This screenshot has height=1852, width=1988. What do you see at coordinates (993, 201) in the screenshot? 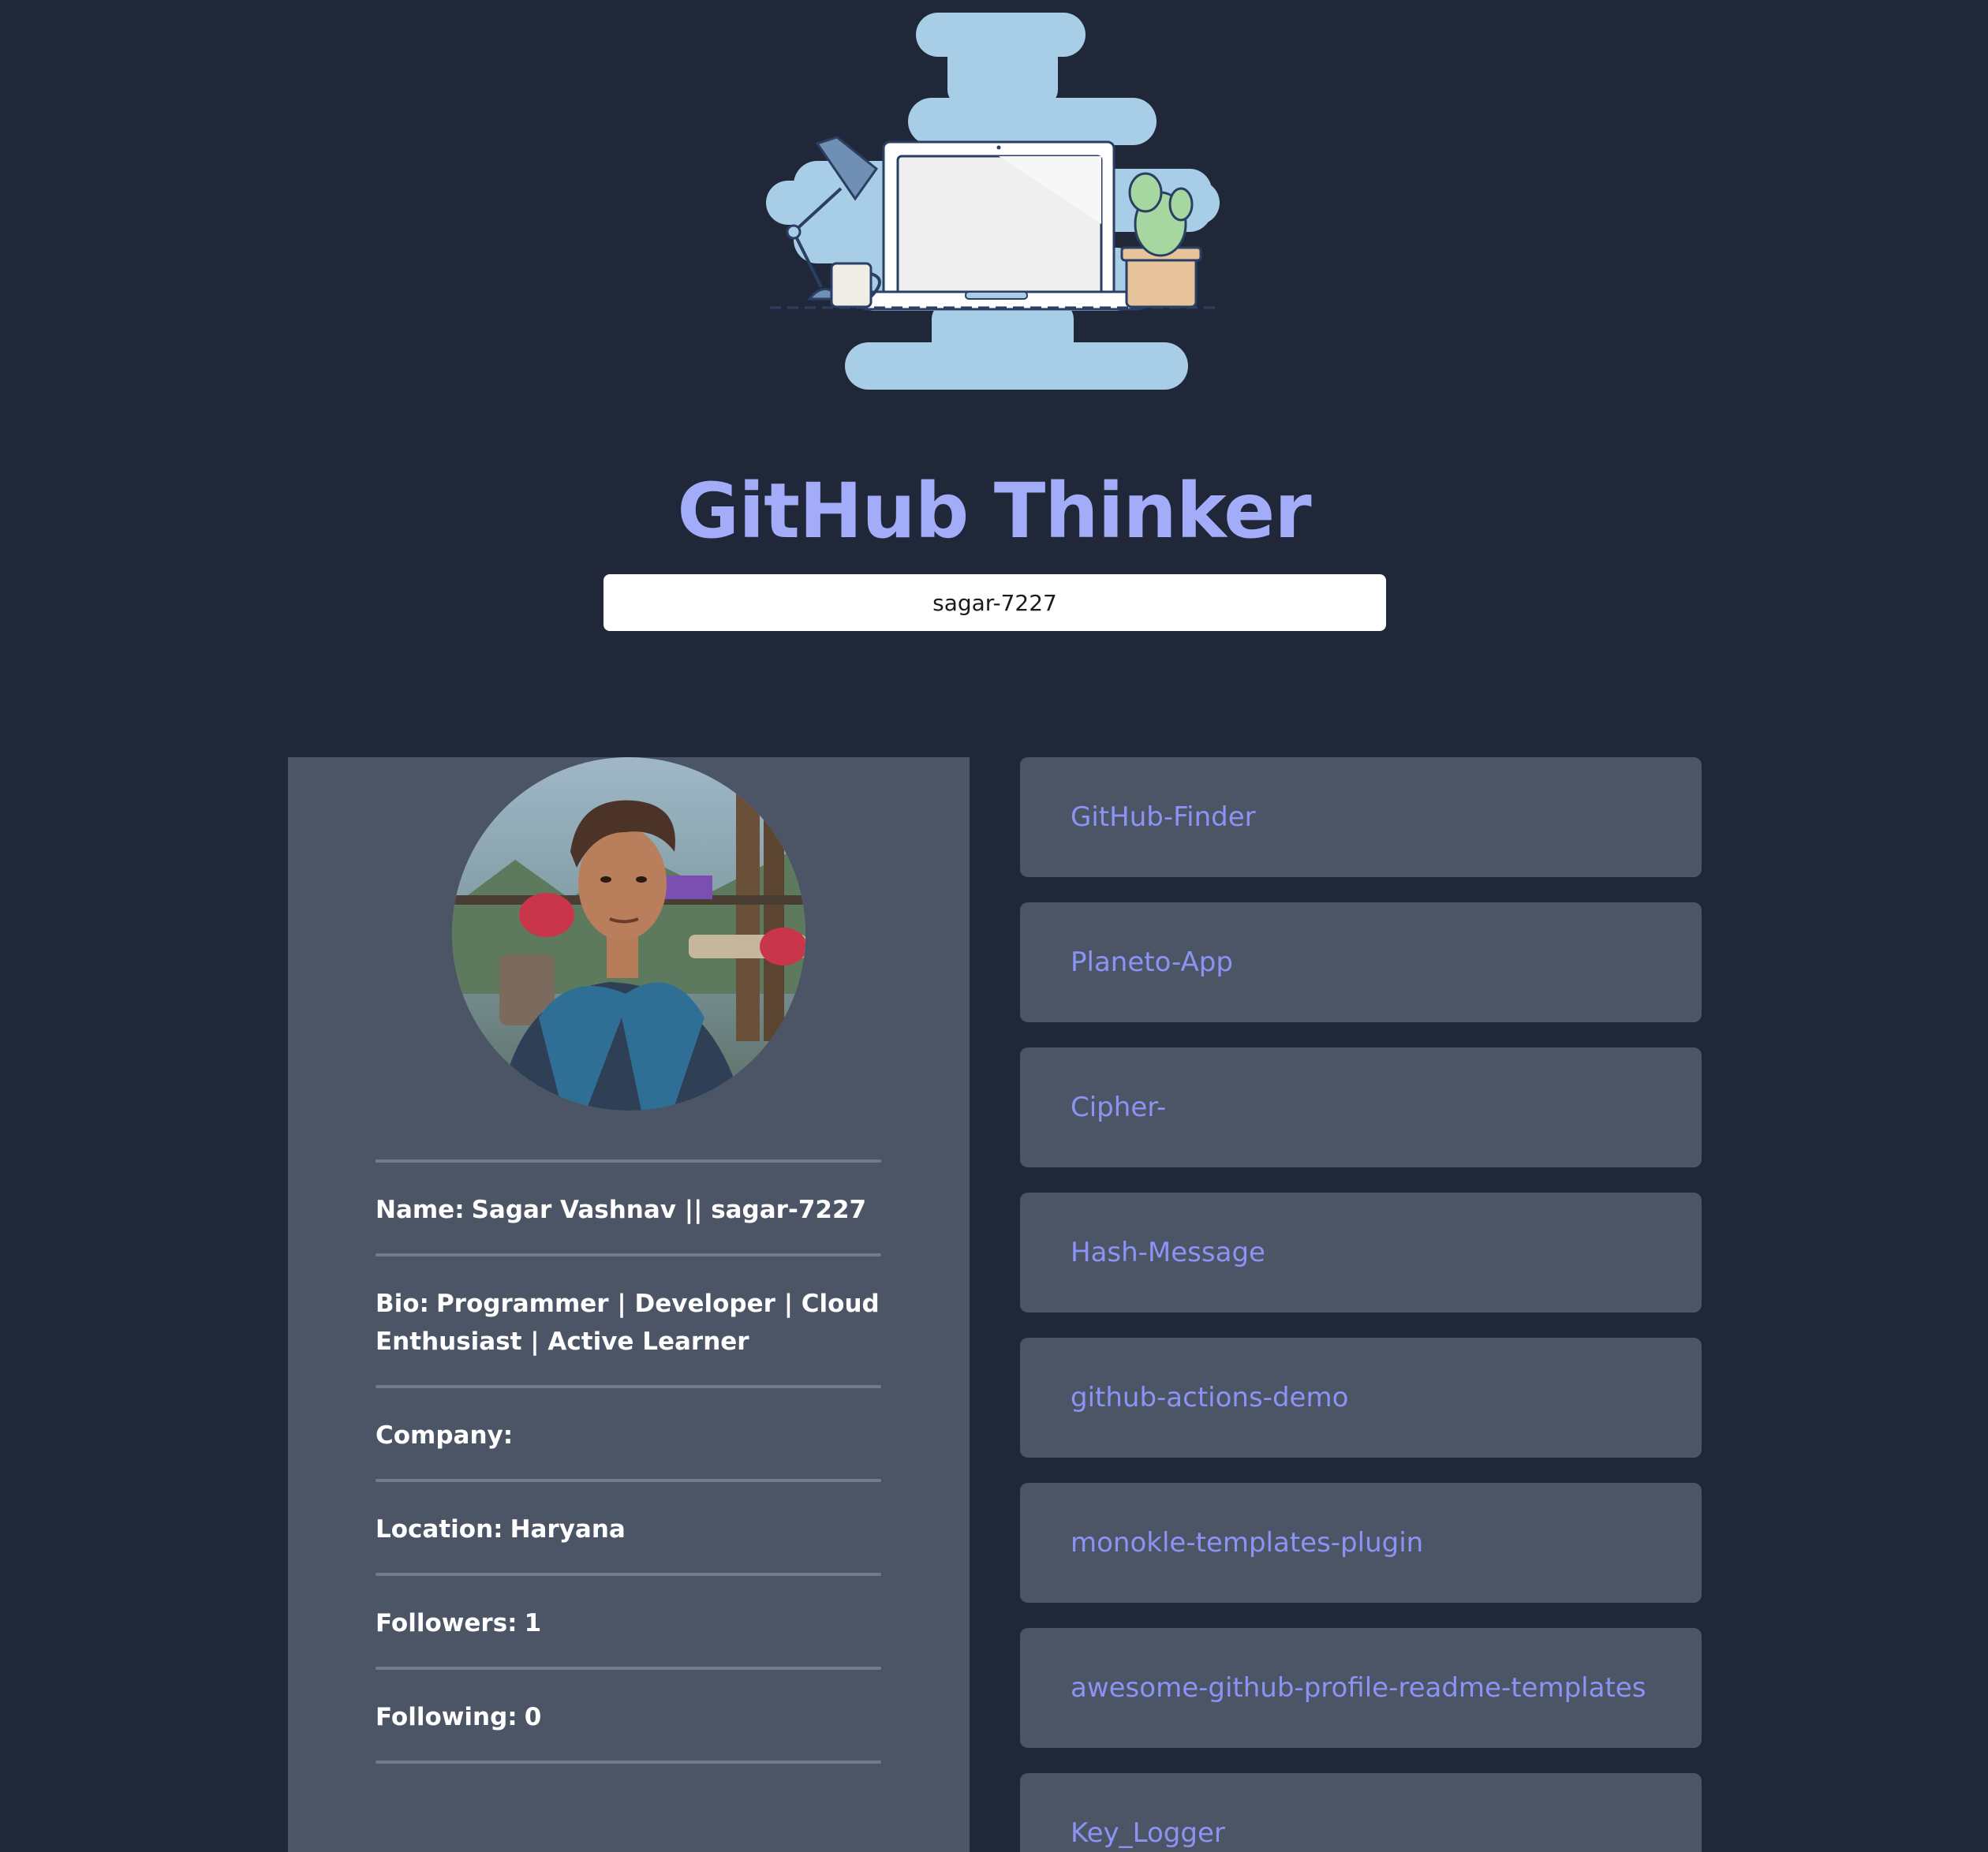
I see `desk-laptop-illustration` at bounding box center [993, 201].